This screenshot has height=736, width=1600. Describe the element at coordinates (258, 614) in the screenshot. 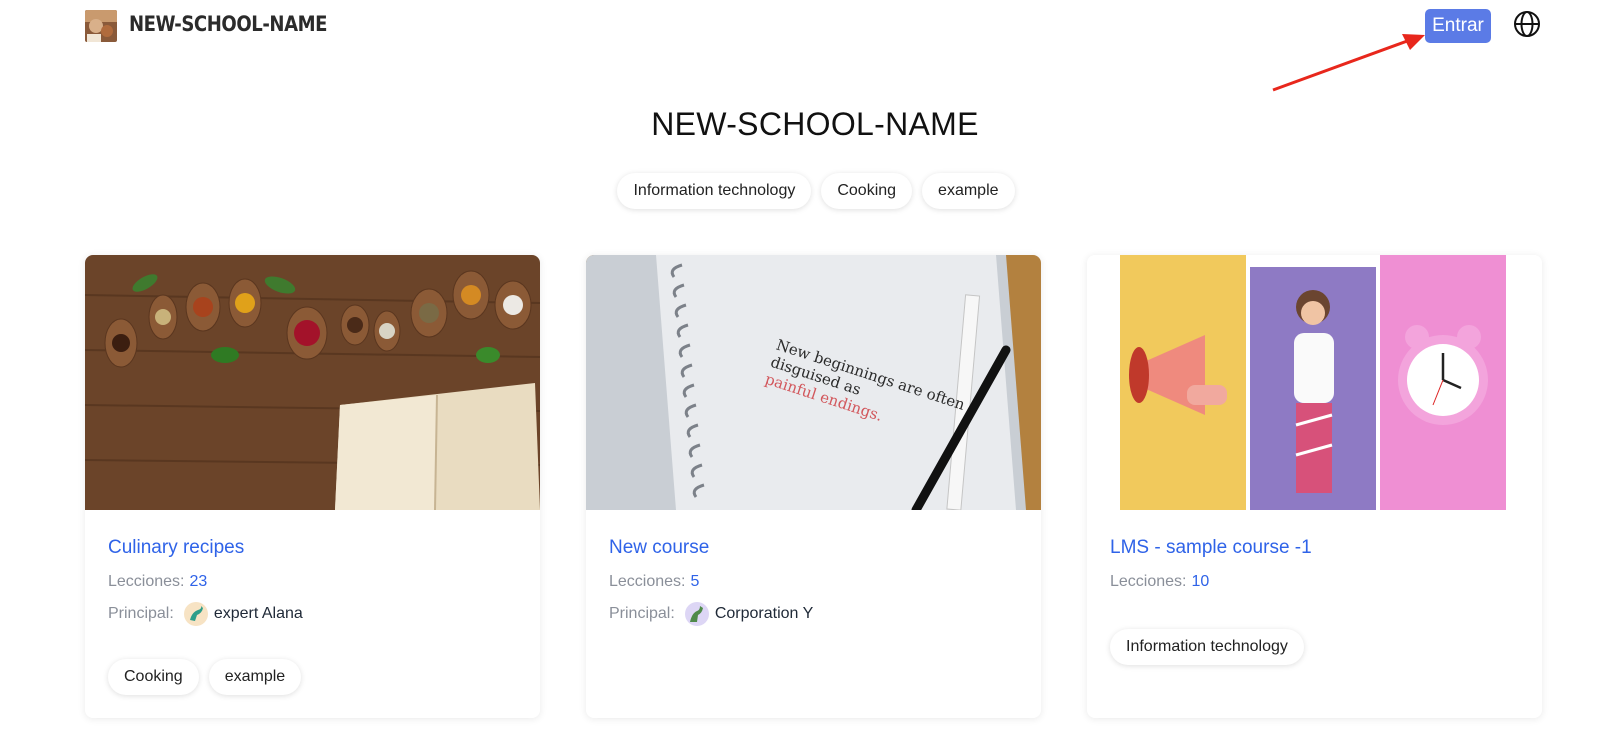

I see `principal-name: expert Alana` at that location.